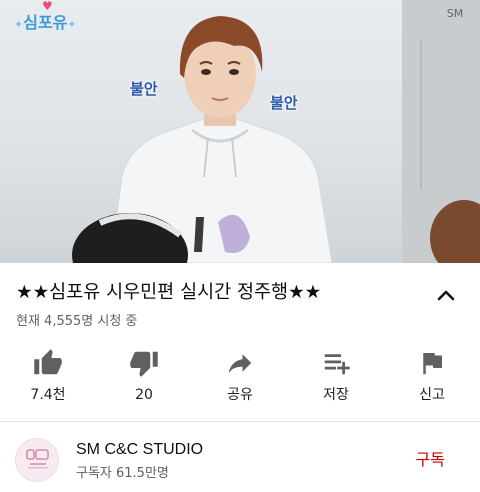 The image size is (480, 492). Describe the element at coordinates (432, 363) in the screenshot. I see `flag-icon` at that location.